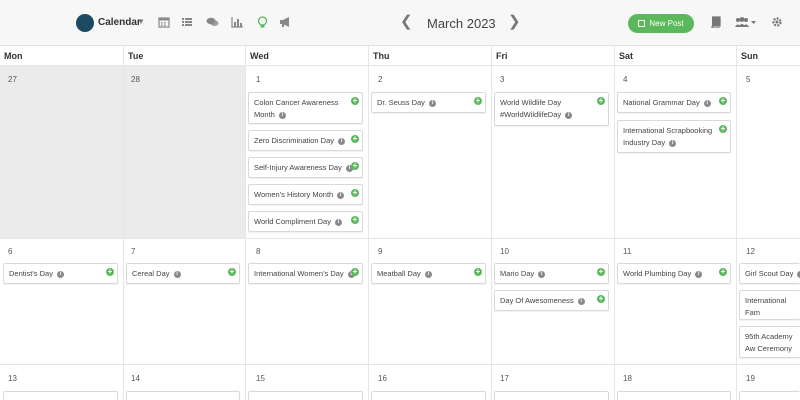 This screenshot has width=800, height=400. Describe the element at coordinates (305, 140) in the screenshot. I see `event-card: Zero Discrimination Day i +` at that location.